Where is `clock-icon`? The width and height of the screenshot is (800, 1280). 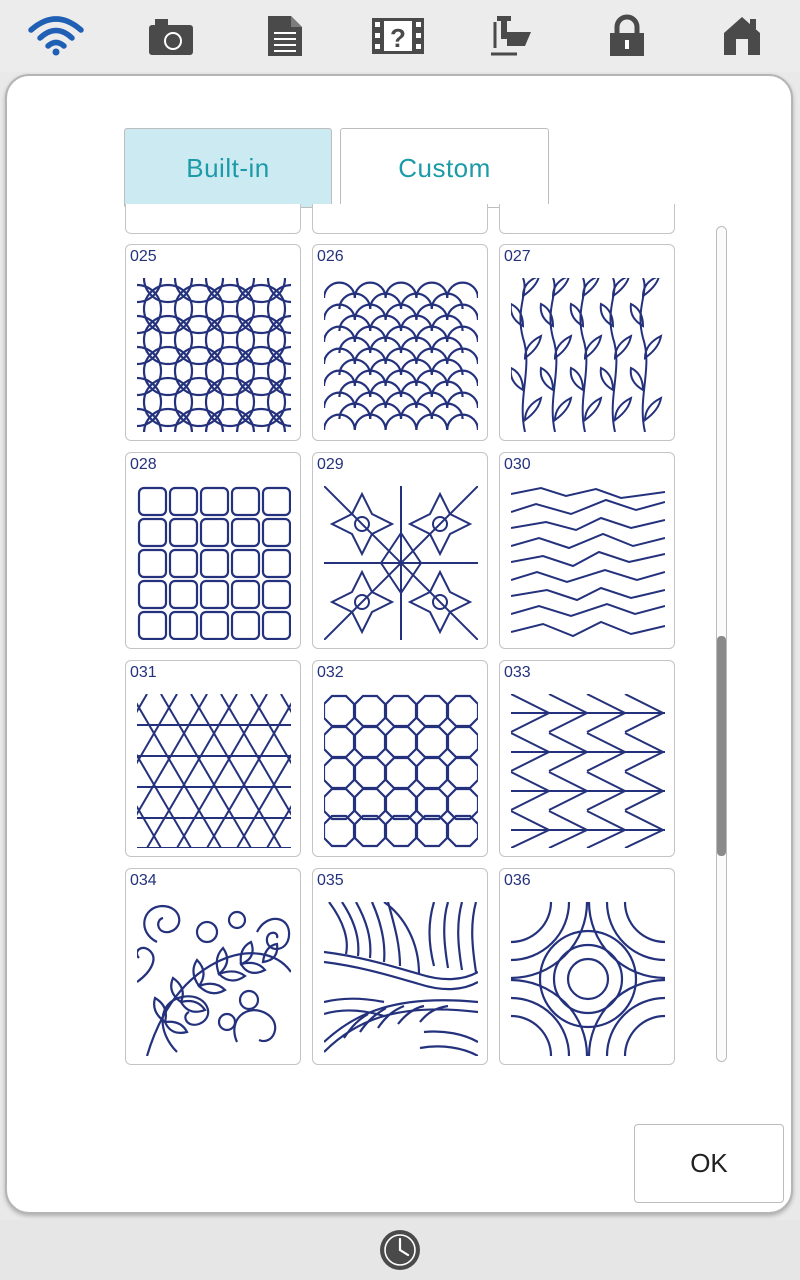 clock-icon is located at coordinates (400, 1250).